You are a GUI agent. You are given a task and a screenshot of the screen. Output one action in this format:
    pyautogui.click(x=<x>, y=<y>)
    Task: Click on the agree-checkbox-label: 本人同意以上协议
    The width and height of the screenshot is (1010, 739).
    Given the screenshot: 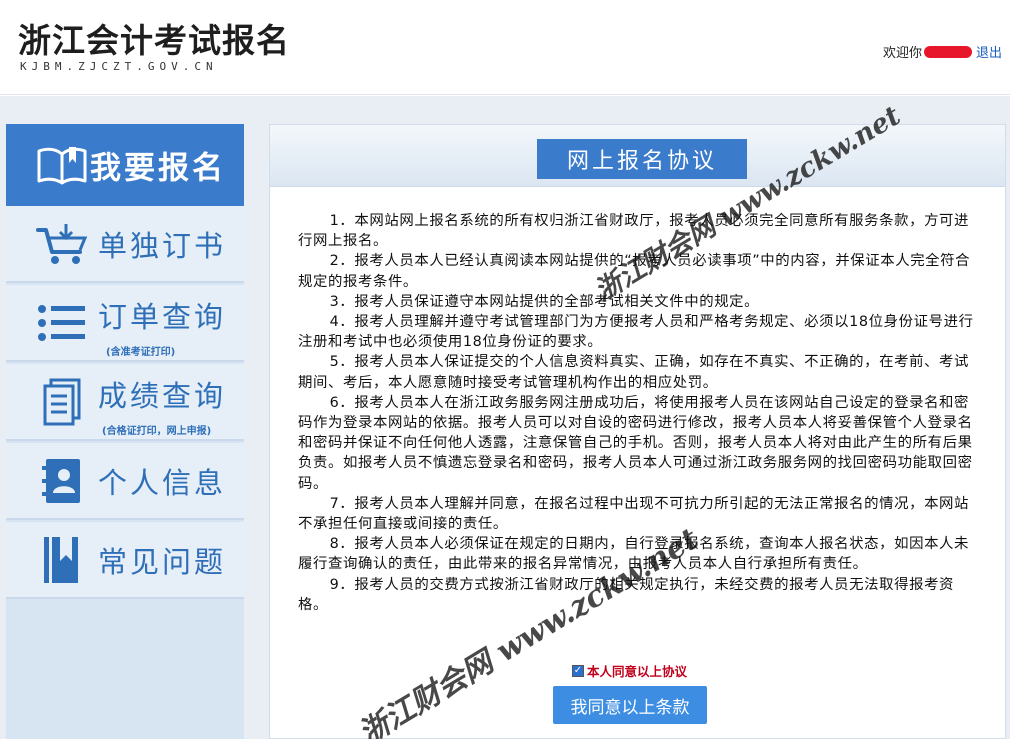 What is the action you would take?
    pyautogui.click(x=637, y=671)
    